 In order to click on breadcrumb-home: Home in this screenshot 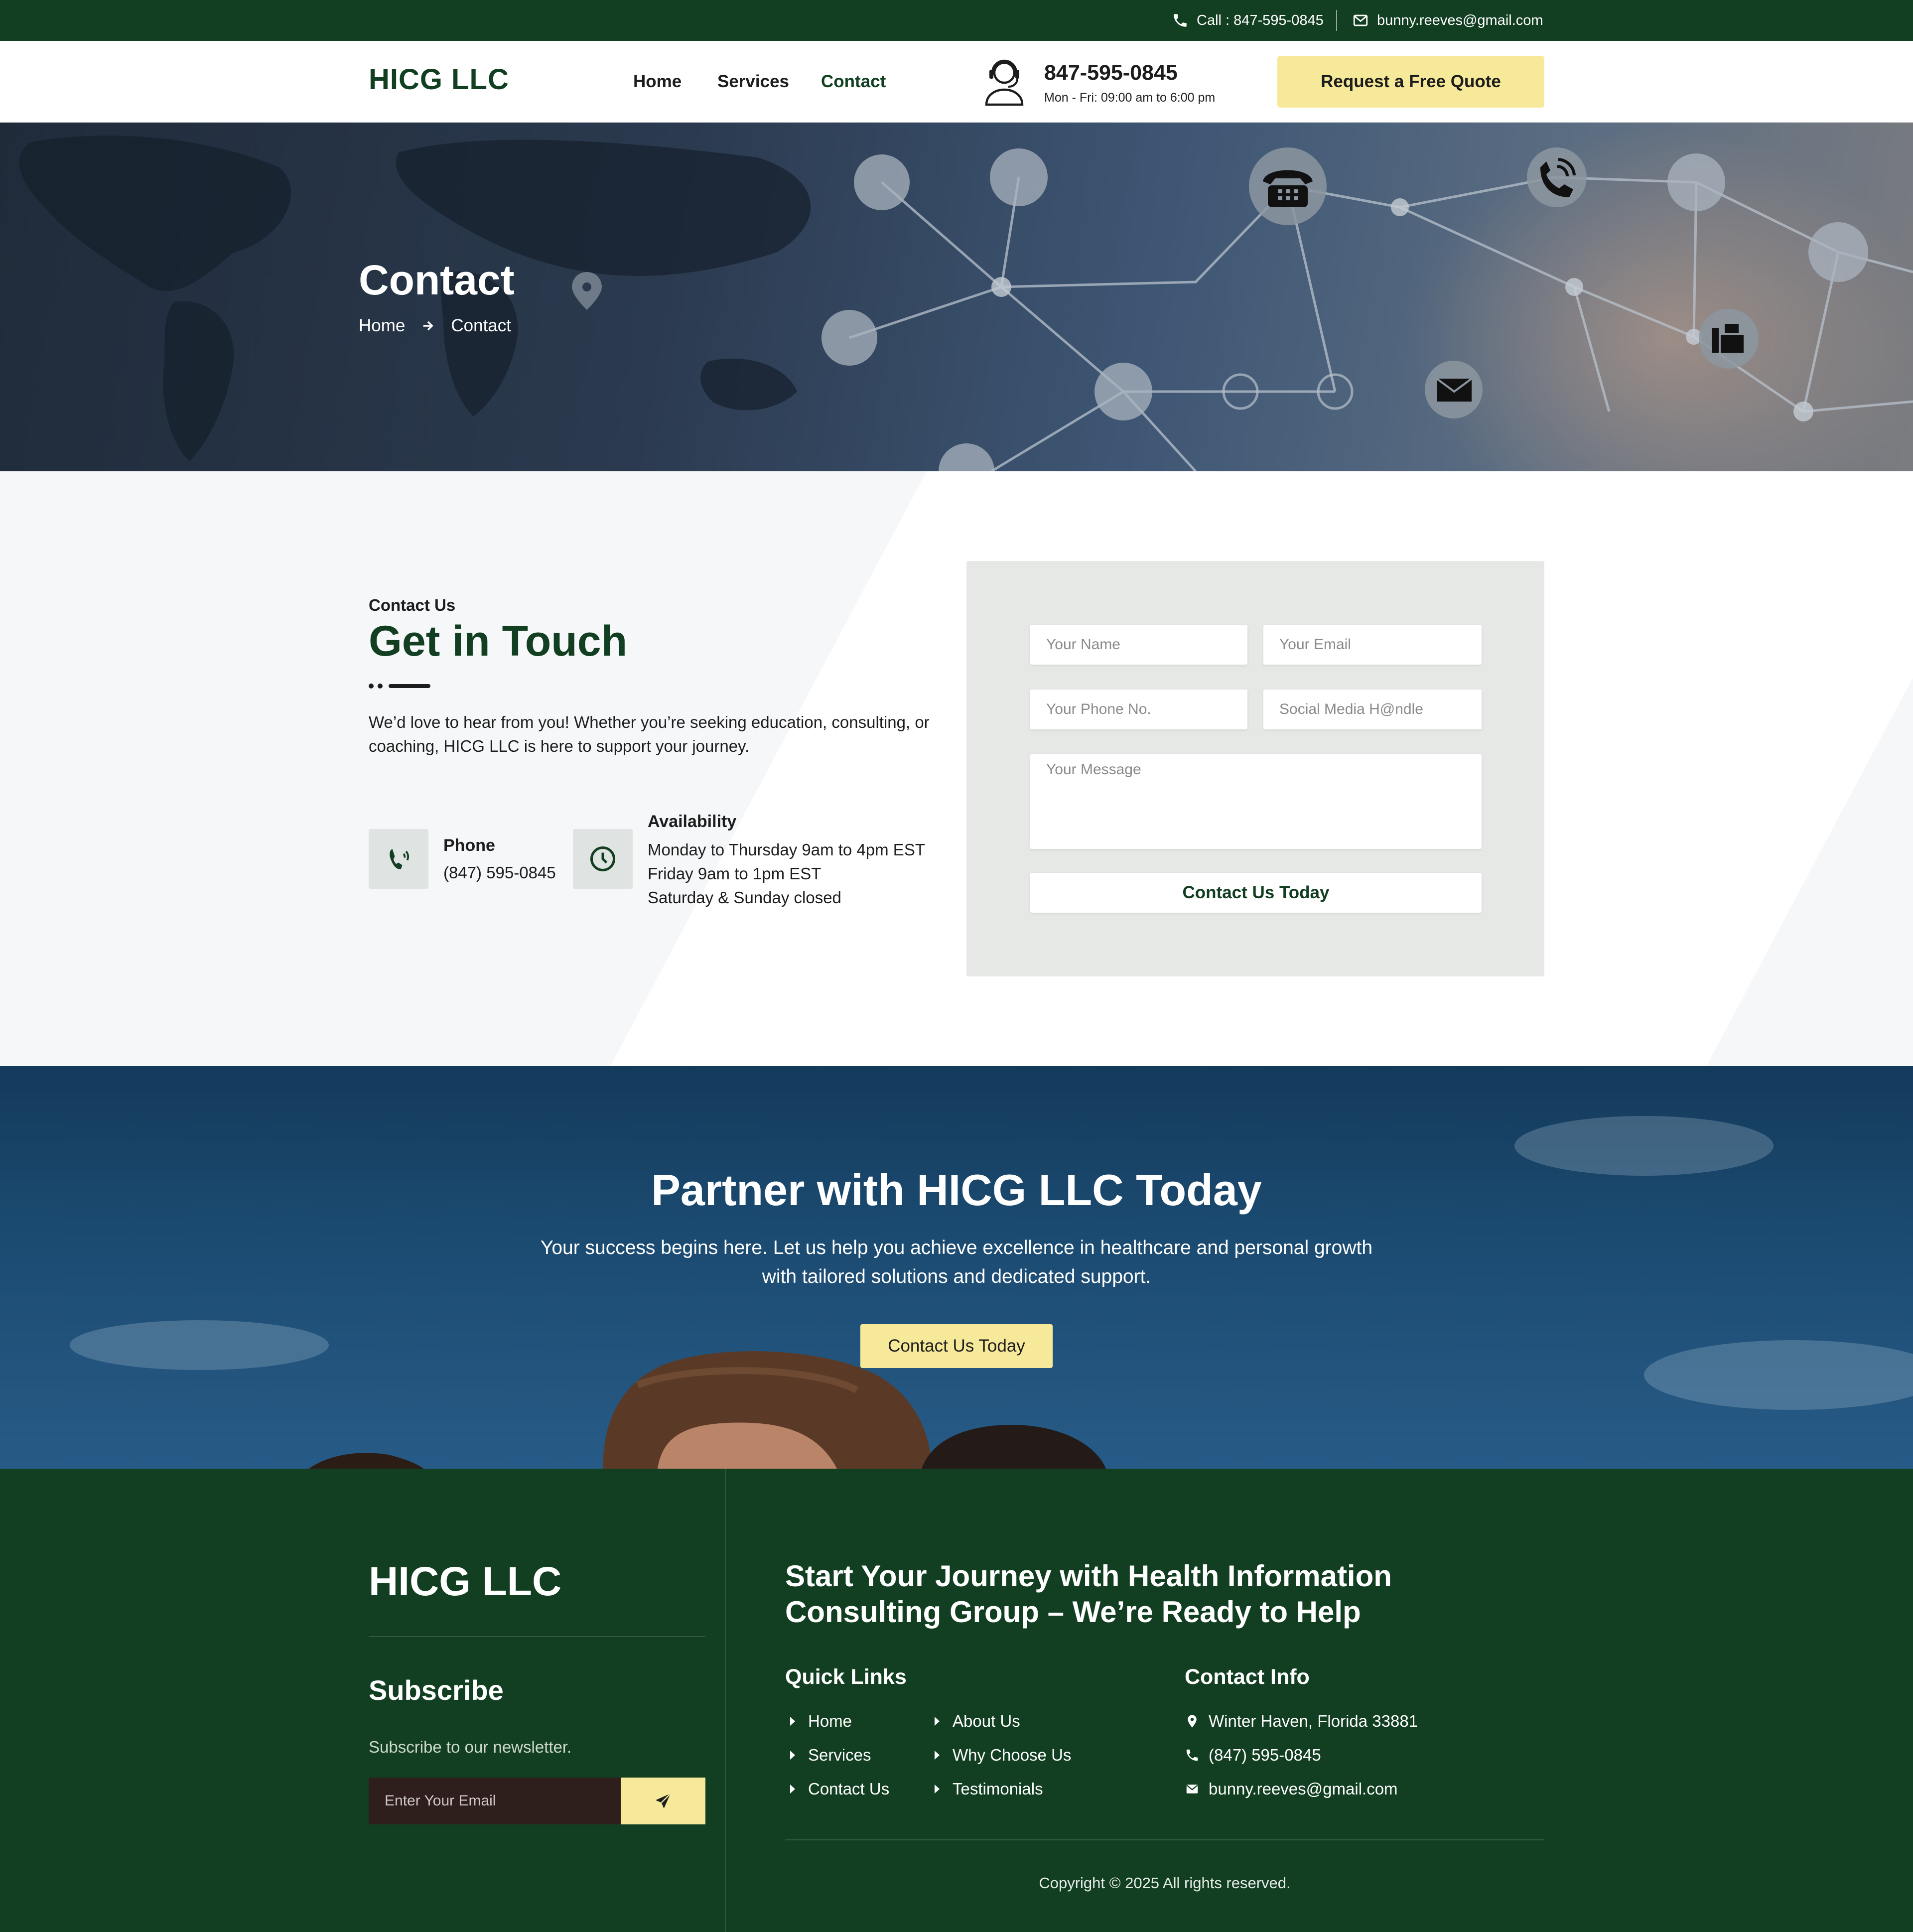, I will do `click(382, 326)`.